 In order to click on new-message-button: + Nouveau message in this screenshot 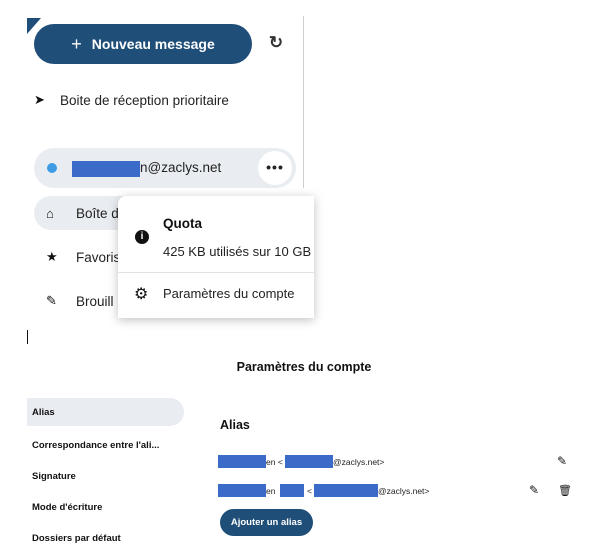, I will do `click(143, 44)`.